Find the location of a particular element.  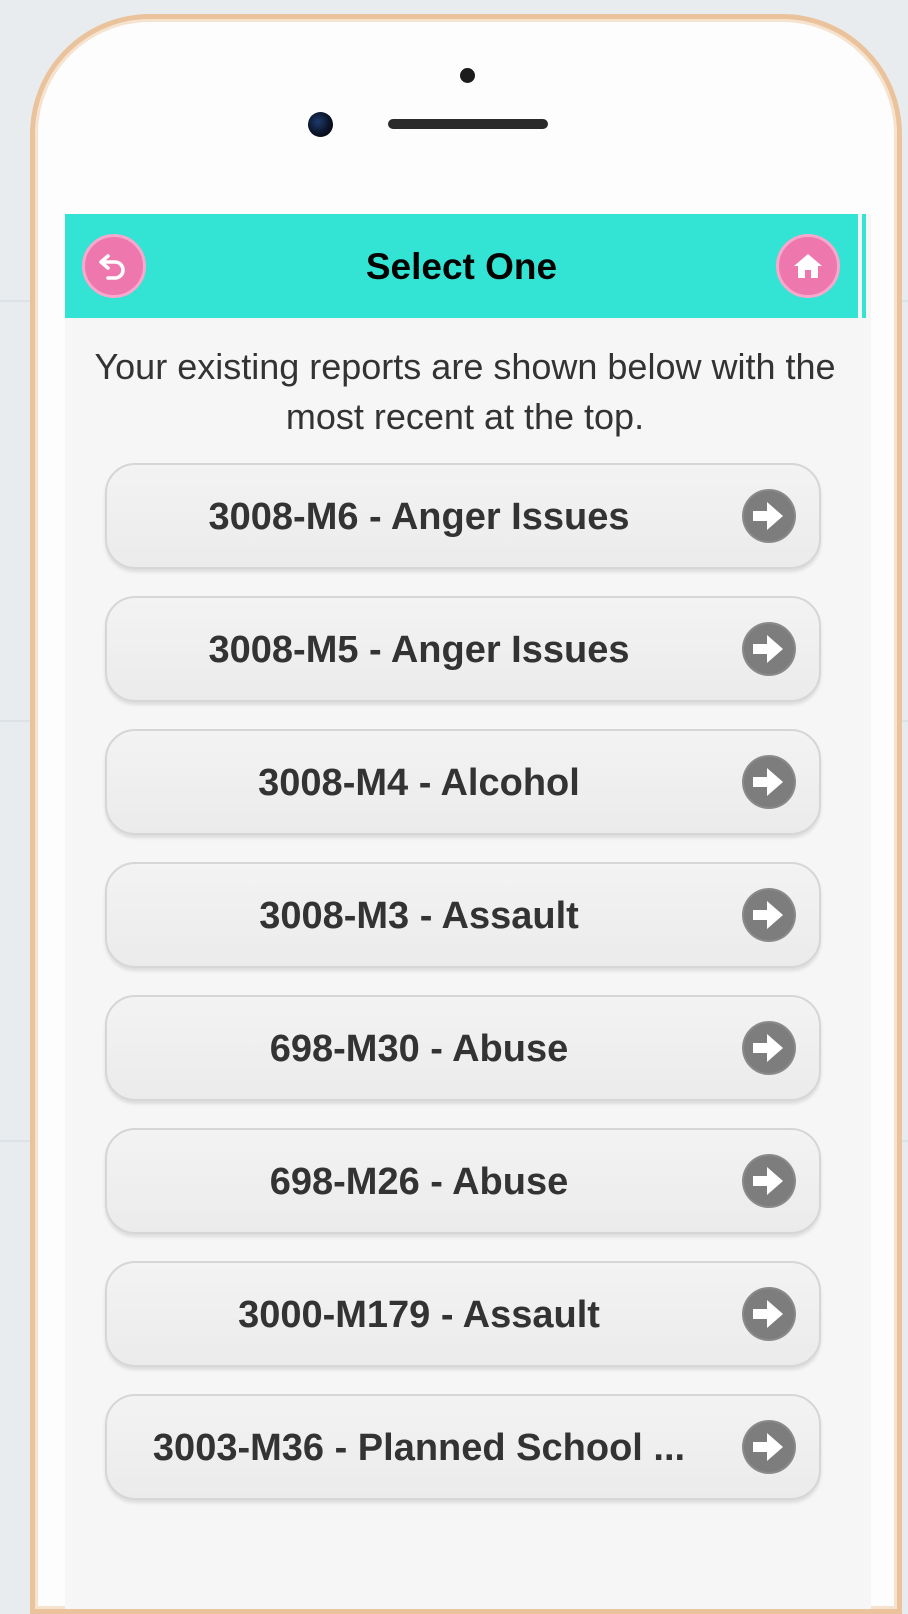

earpiece-speaker is located at coordinates (468, 124).